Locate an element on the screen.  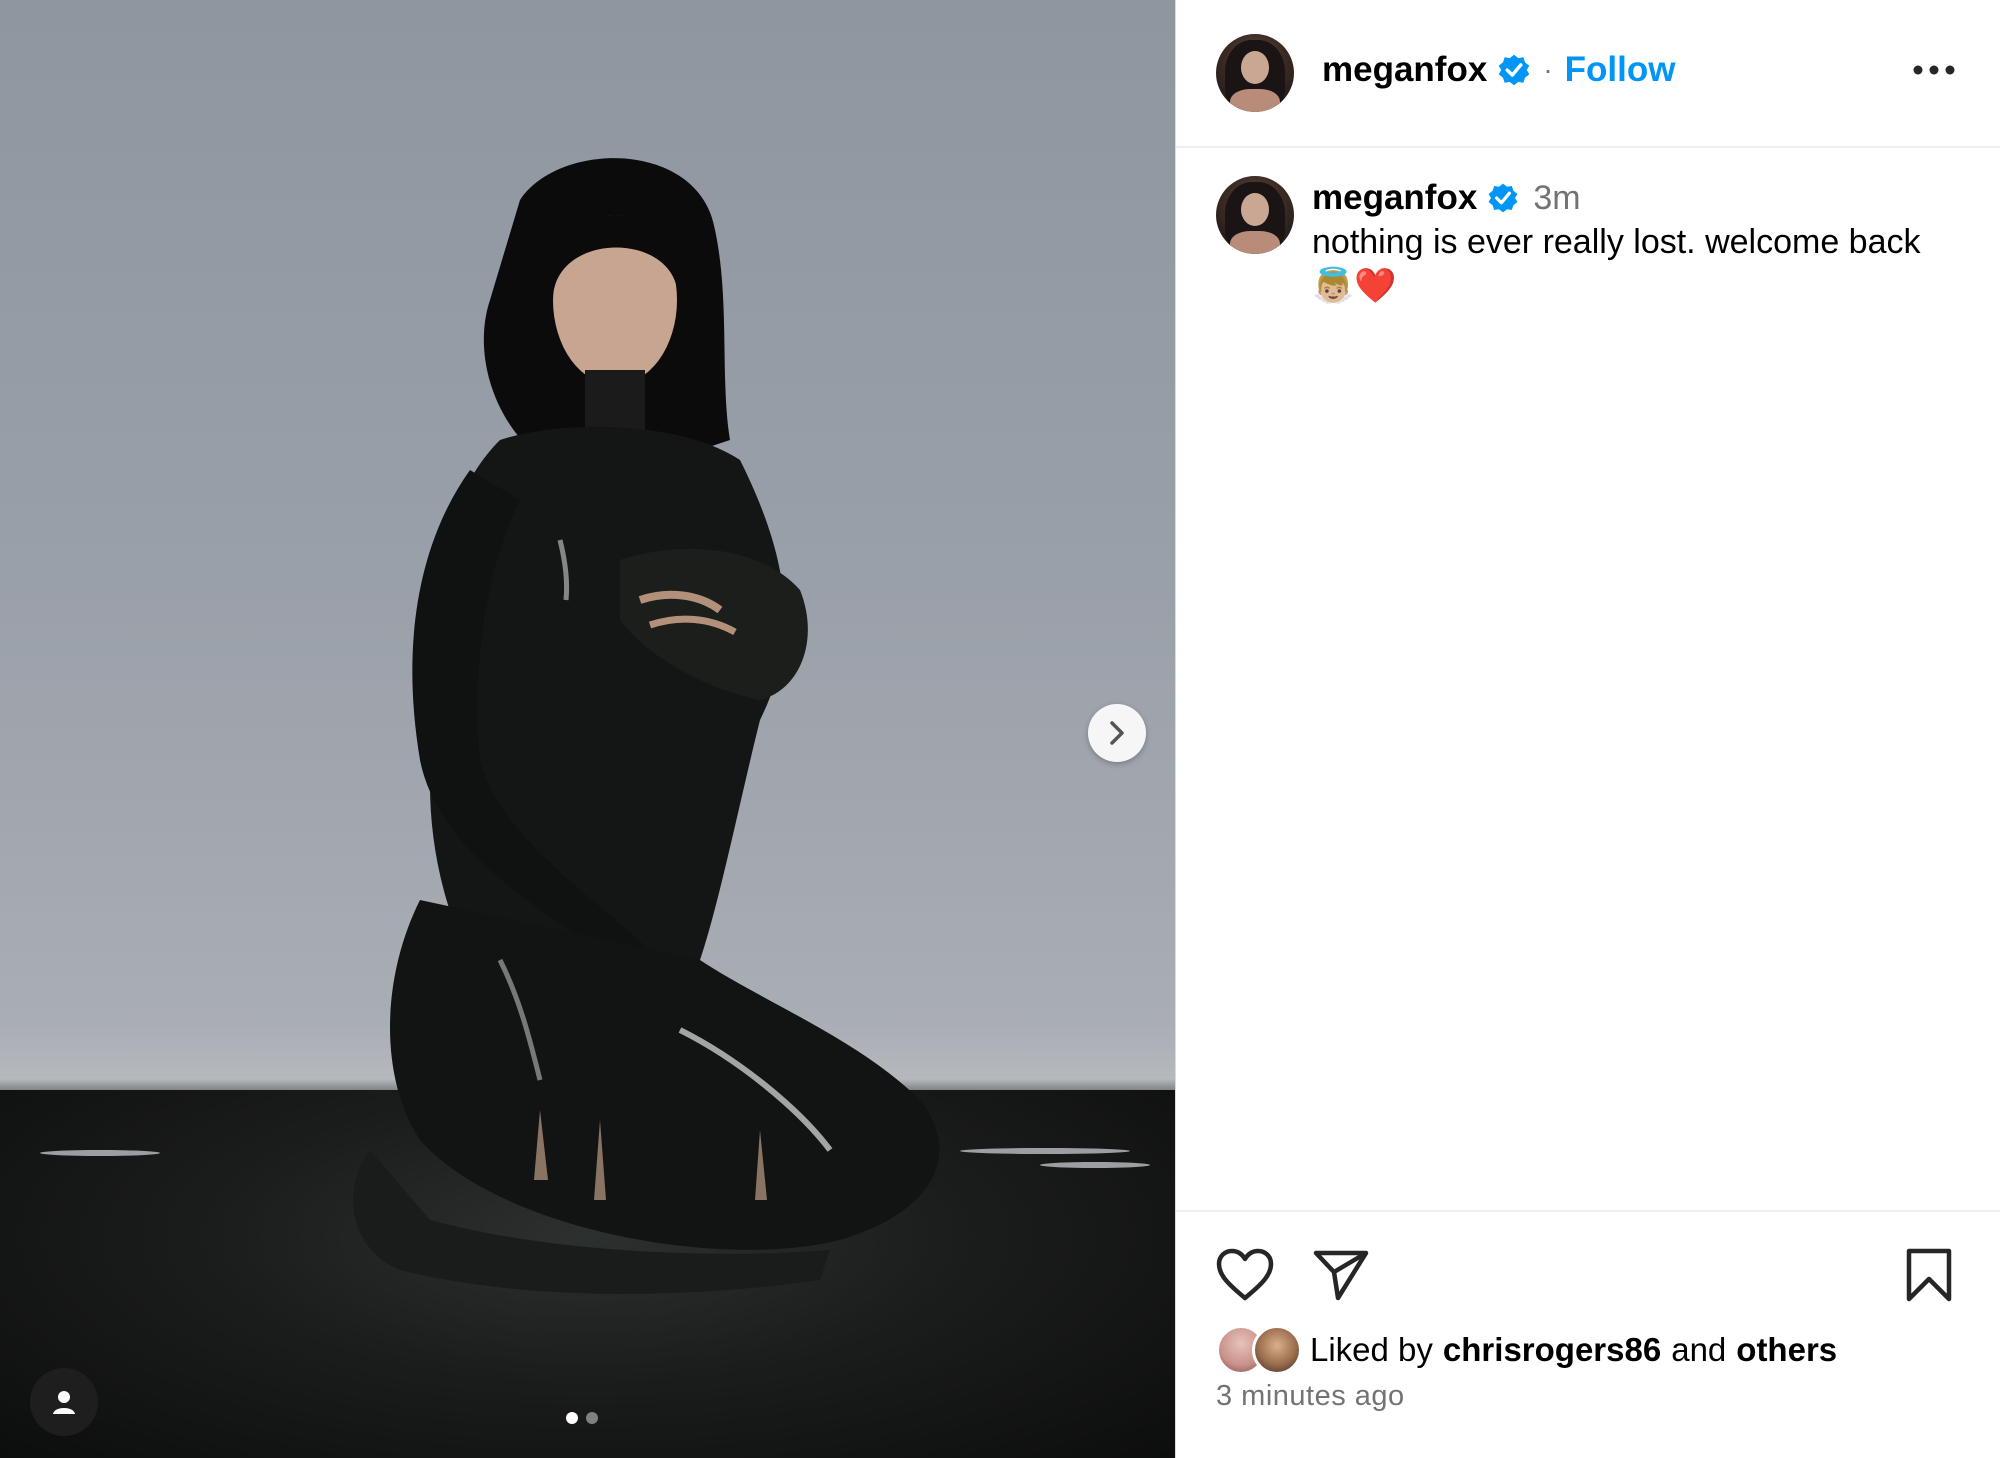
heart-icon is located at coordinates (1245, 1274).